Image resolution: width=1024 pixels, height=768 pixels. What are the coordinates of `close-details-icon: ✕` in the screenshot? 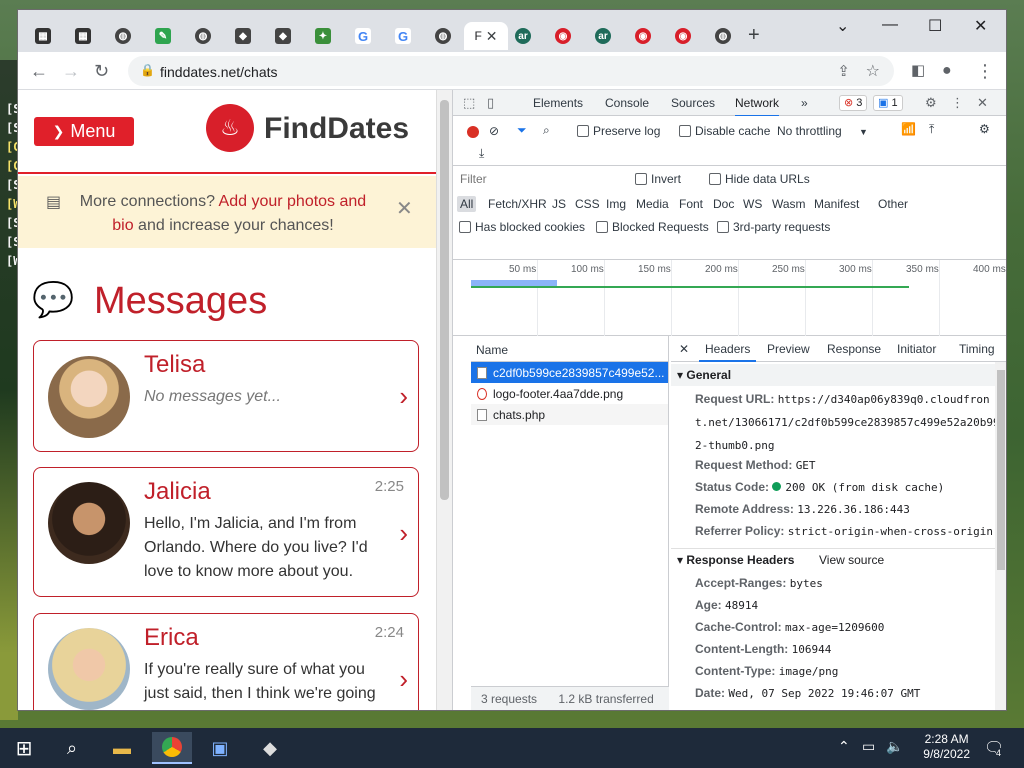 It's located at (684, 349).